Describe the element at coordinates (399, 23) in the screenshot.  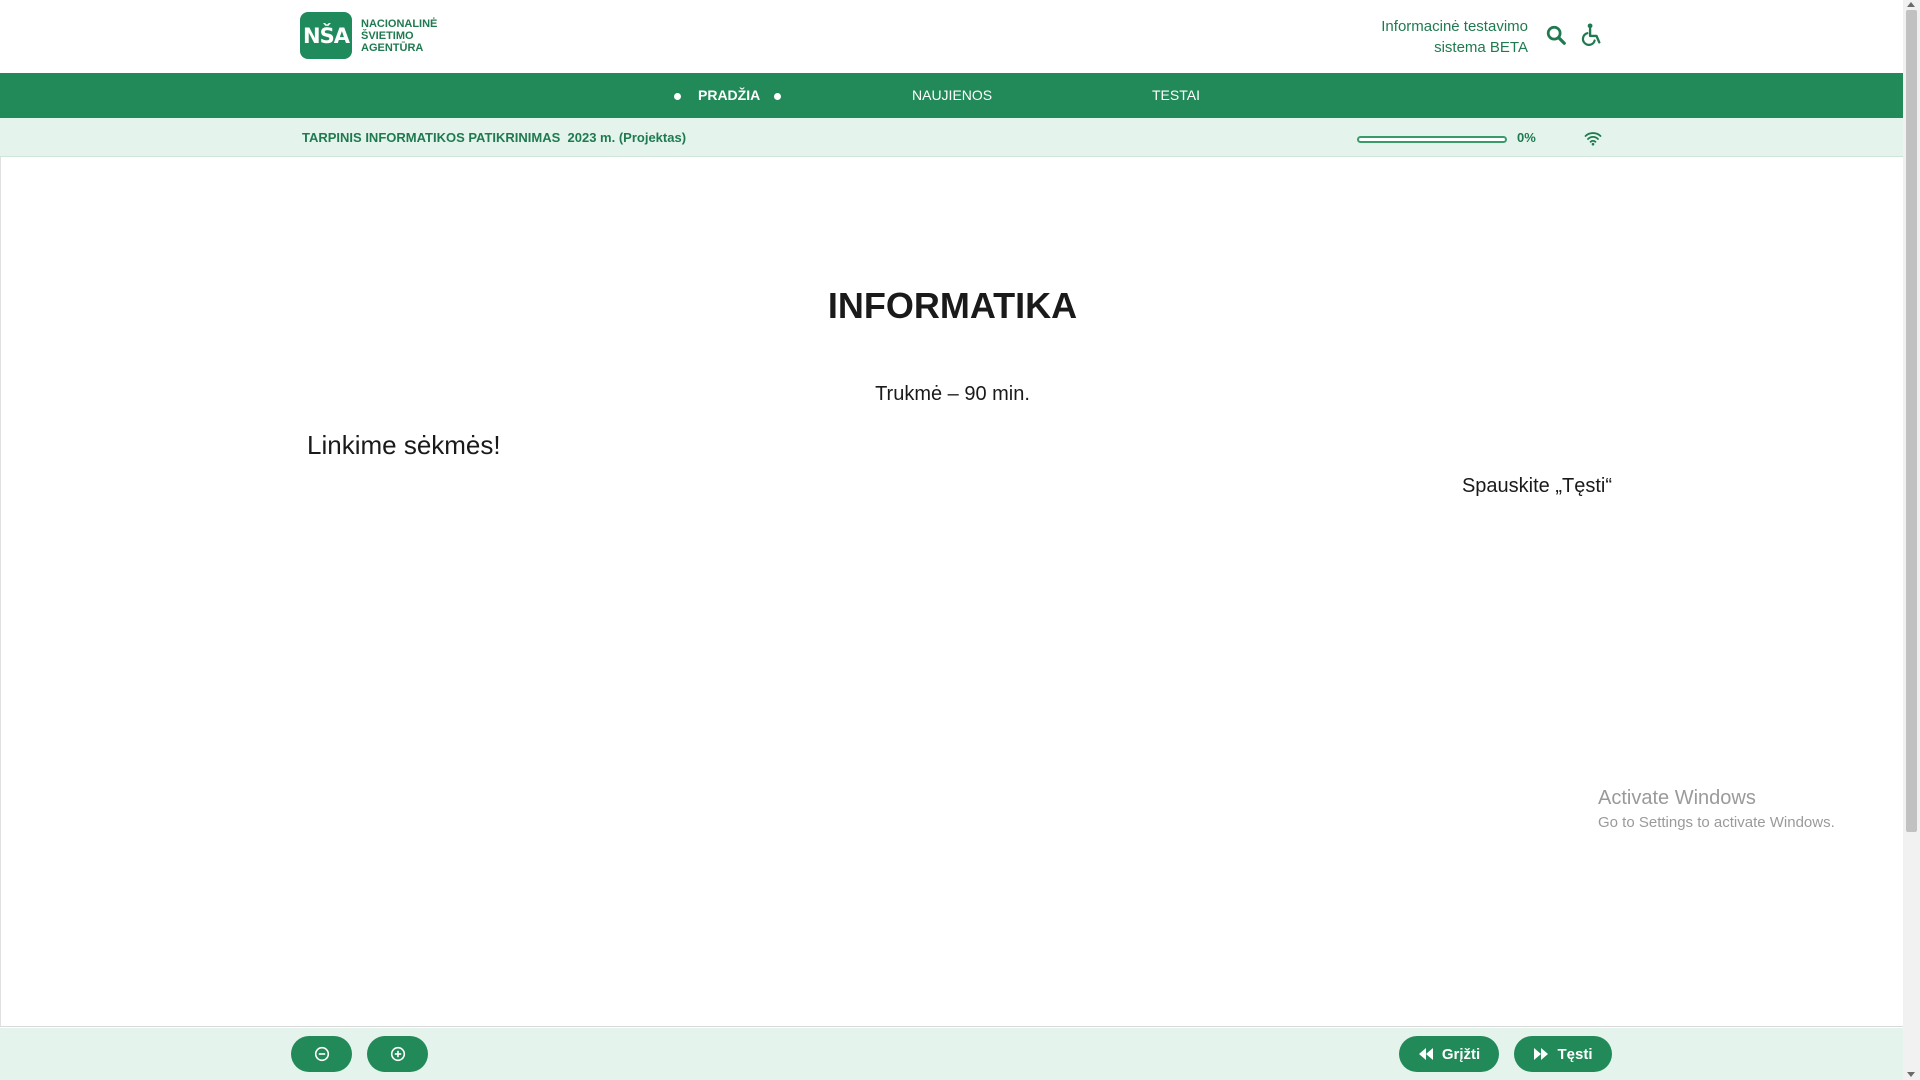
I see `logo-text-line-1: NACIONALINĖ` at that location.